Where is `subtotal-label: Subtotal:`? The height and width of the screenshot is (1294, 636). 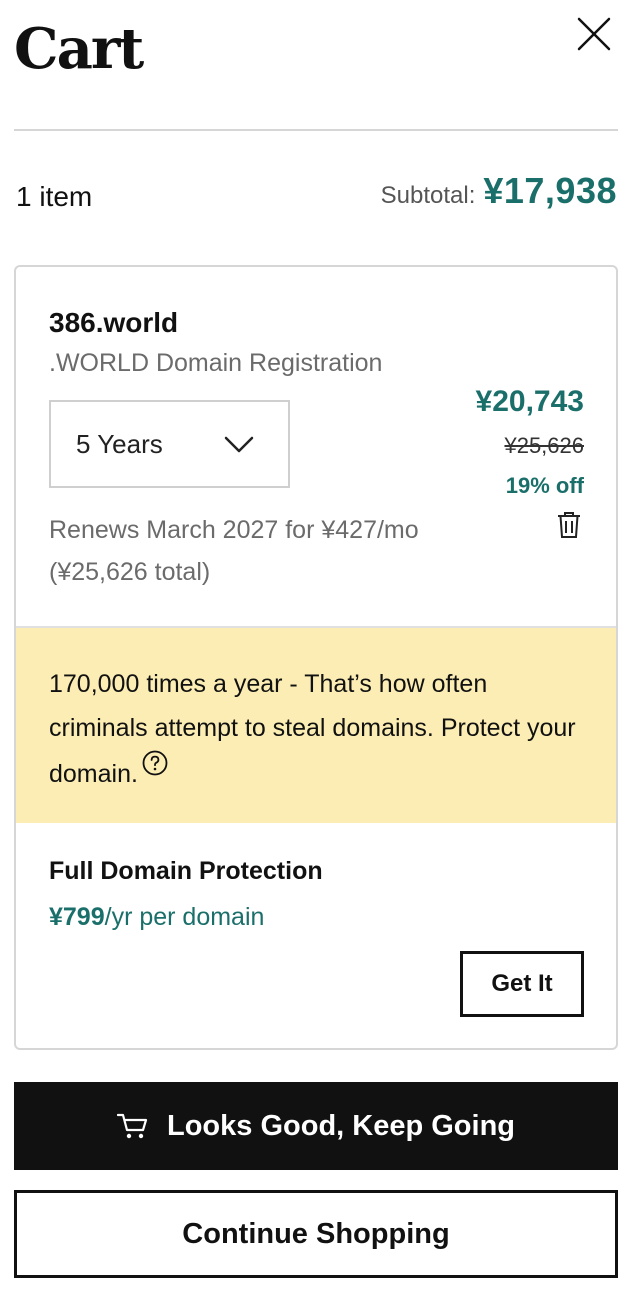
subtotal-label: Subtotal: is located at coordinates (428, 195).